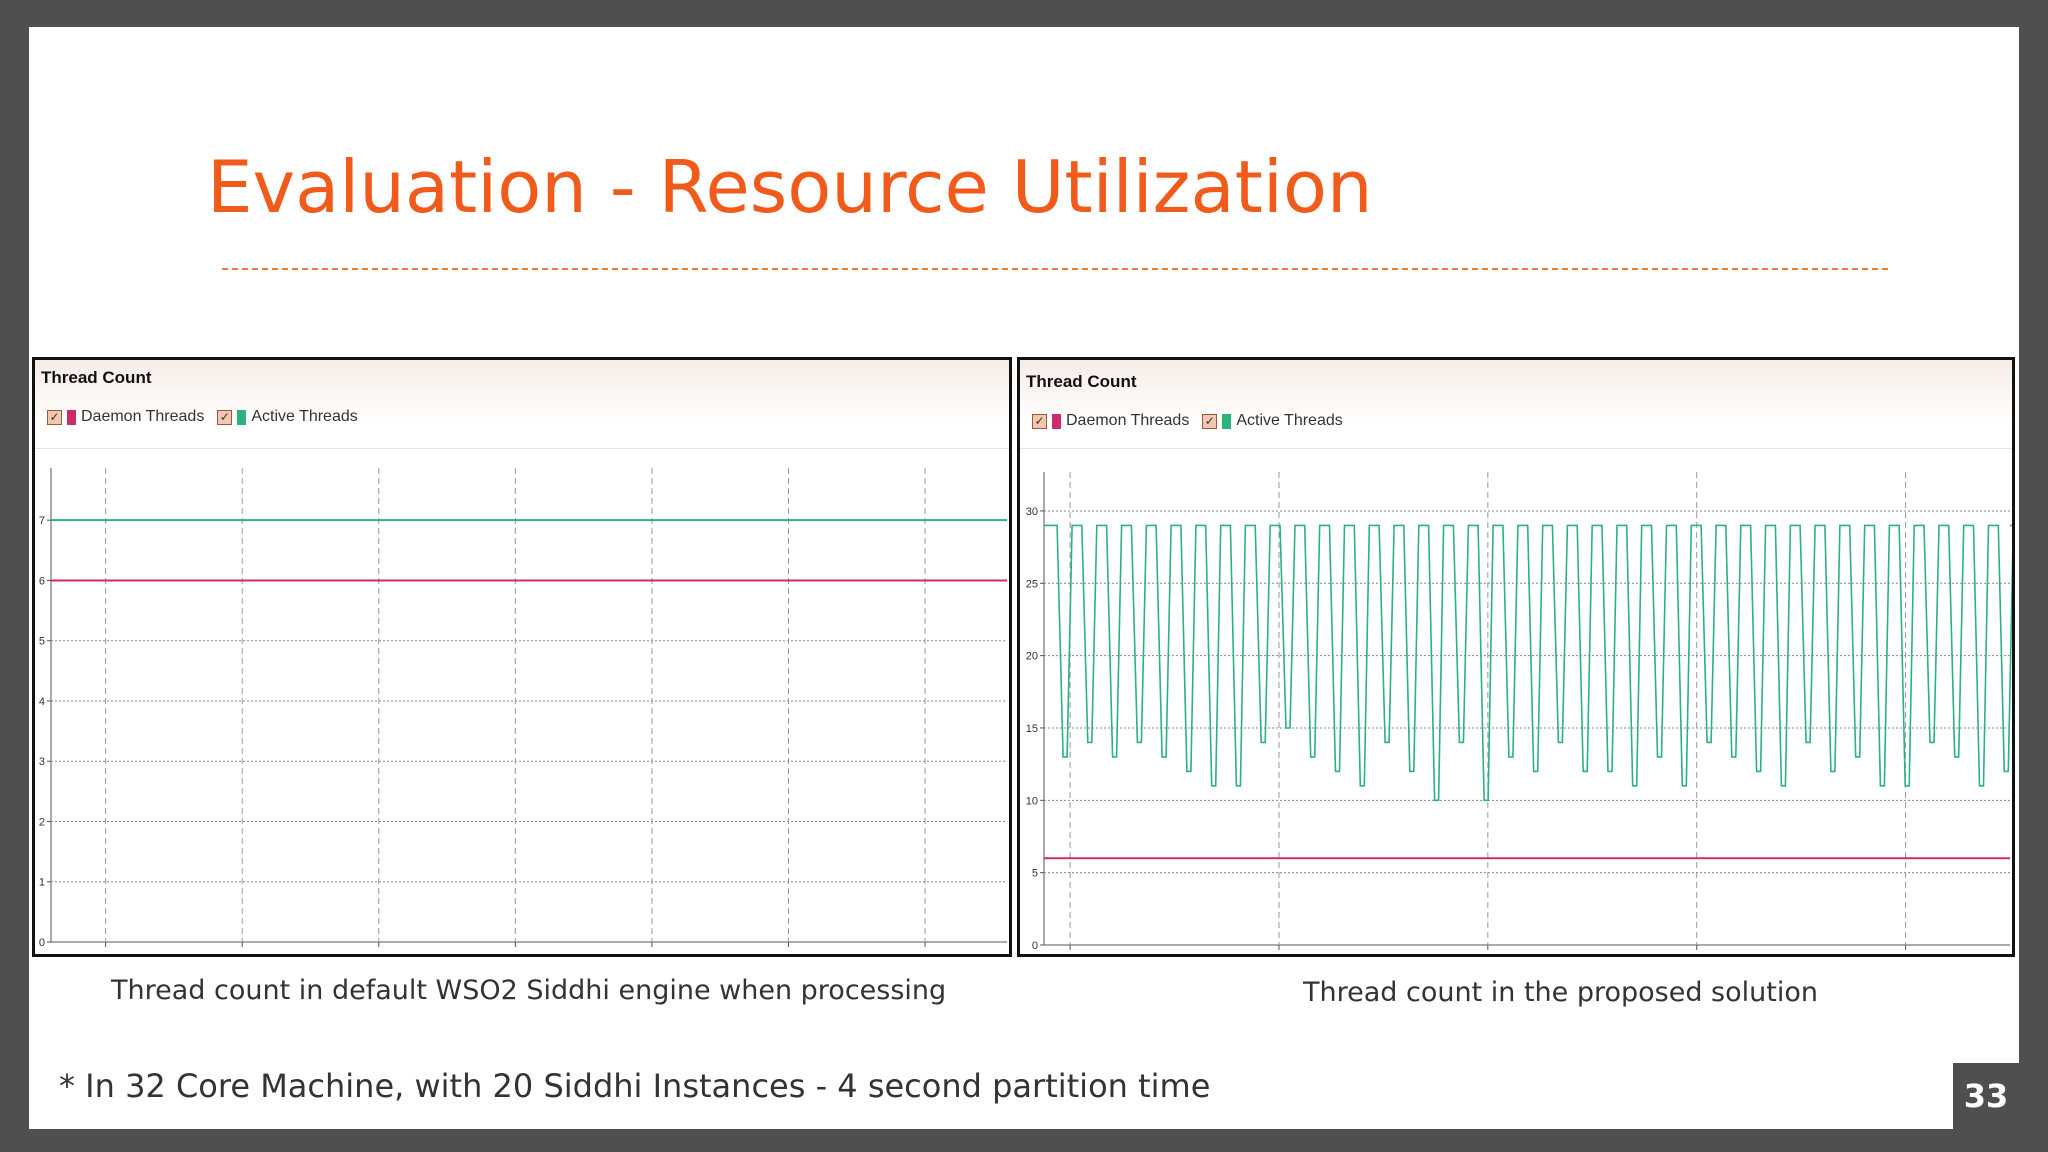 The image size is (2048, 1152). I want to click on y-tick-label: 20, so click(1032, 657).